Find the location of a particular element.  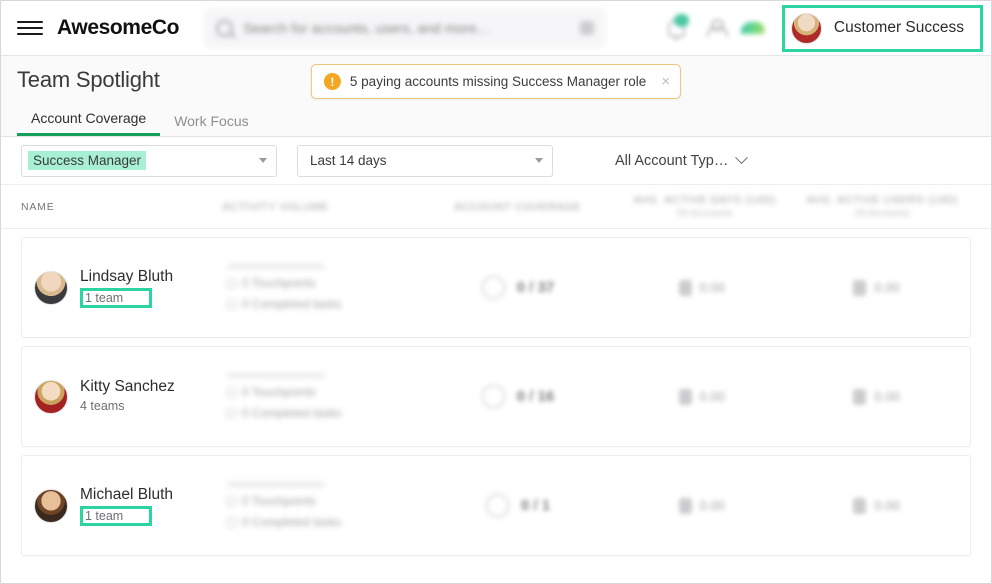

row-coverage-cell: 0 / 1 is located at coordinates (518, 505).